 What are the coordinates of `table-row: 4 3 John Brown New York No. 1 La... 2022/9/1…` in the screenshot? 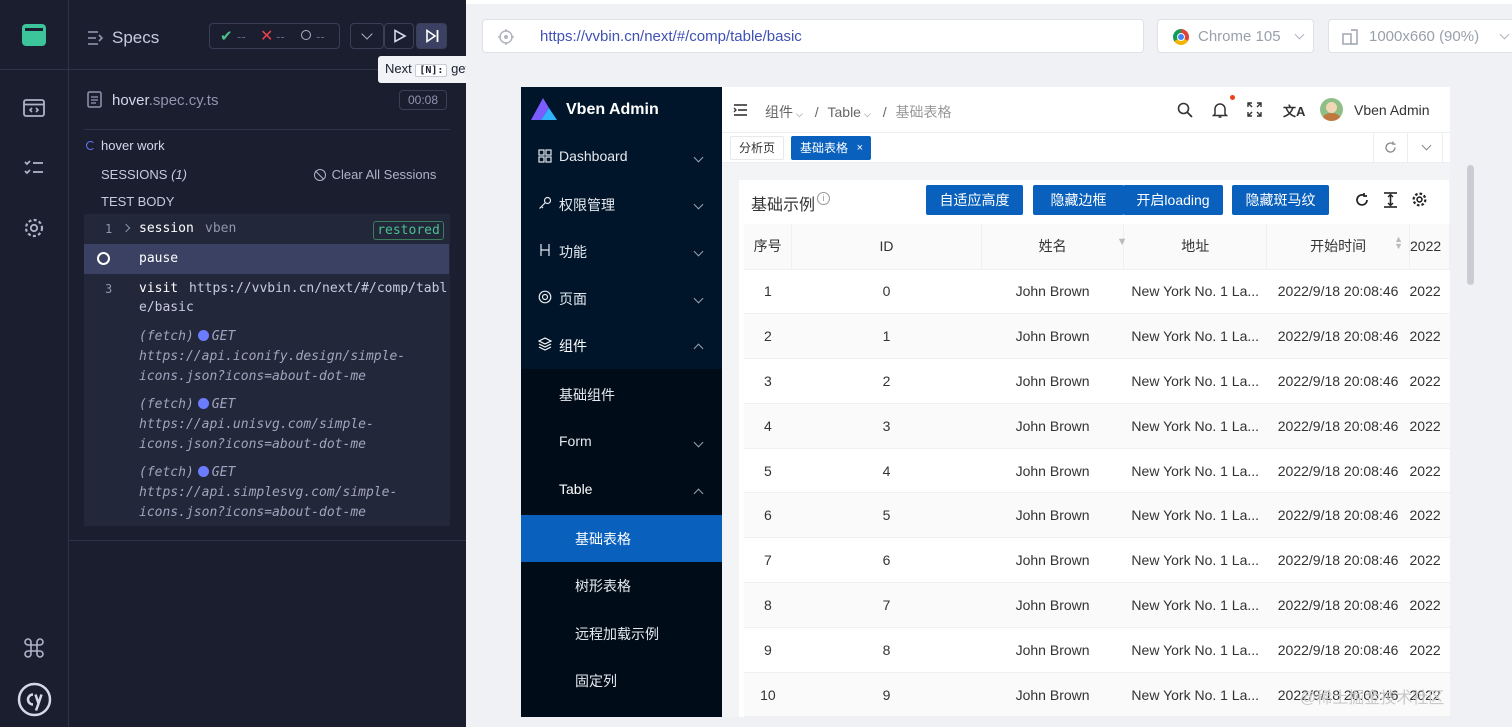 It's located at (1097, 426).